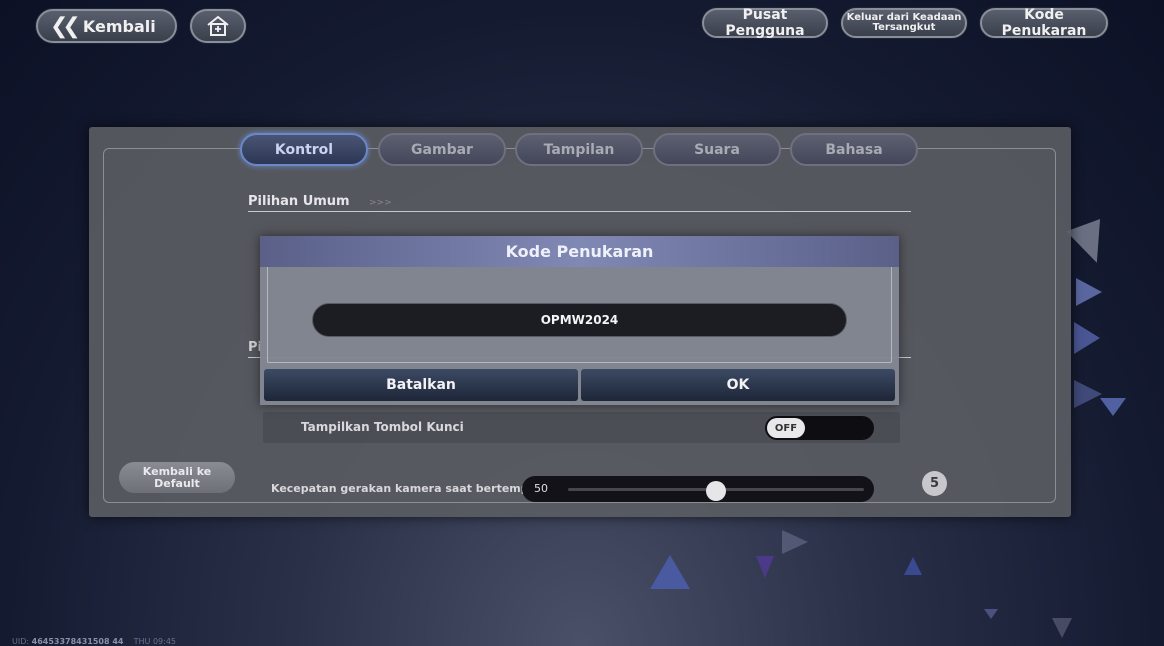 This screenshot has height=646, width=1164. I want to click on cancel-button: Batalkan, so click(421, 385).